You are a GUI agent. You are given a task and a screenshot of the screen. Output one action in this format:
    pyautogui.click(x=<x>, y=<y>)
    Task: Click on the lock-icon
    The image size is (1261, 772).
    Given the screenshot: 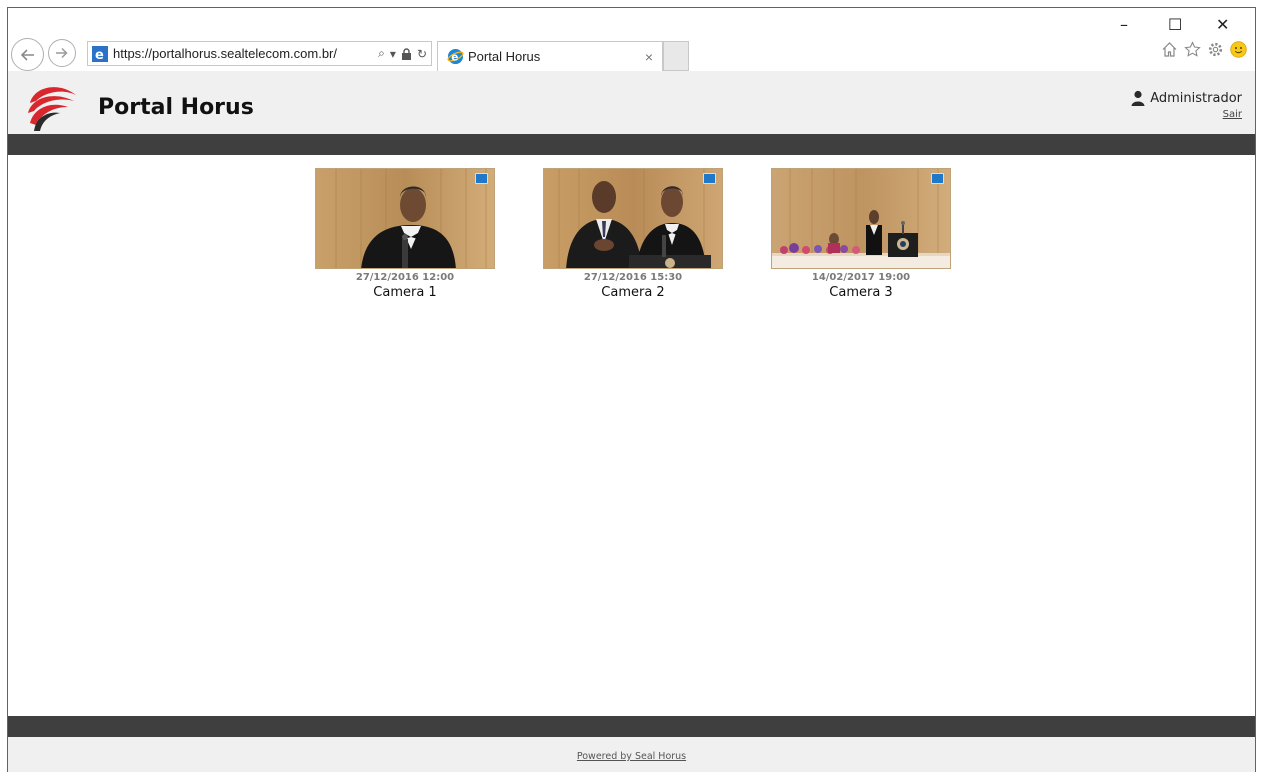 What is the action you would take?
    pyautogui.click(x=406, y=53)
    